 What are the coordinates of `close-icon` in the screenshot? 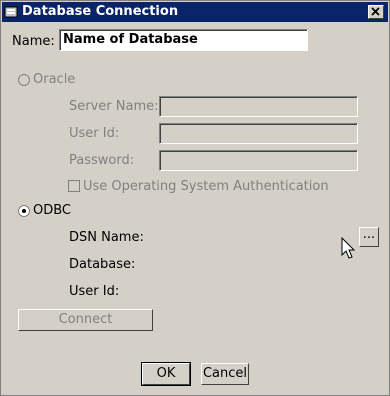 It's located at (375, 11).